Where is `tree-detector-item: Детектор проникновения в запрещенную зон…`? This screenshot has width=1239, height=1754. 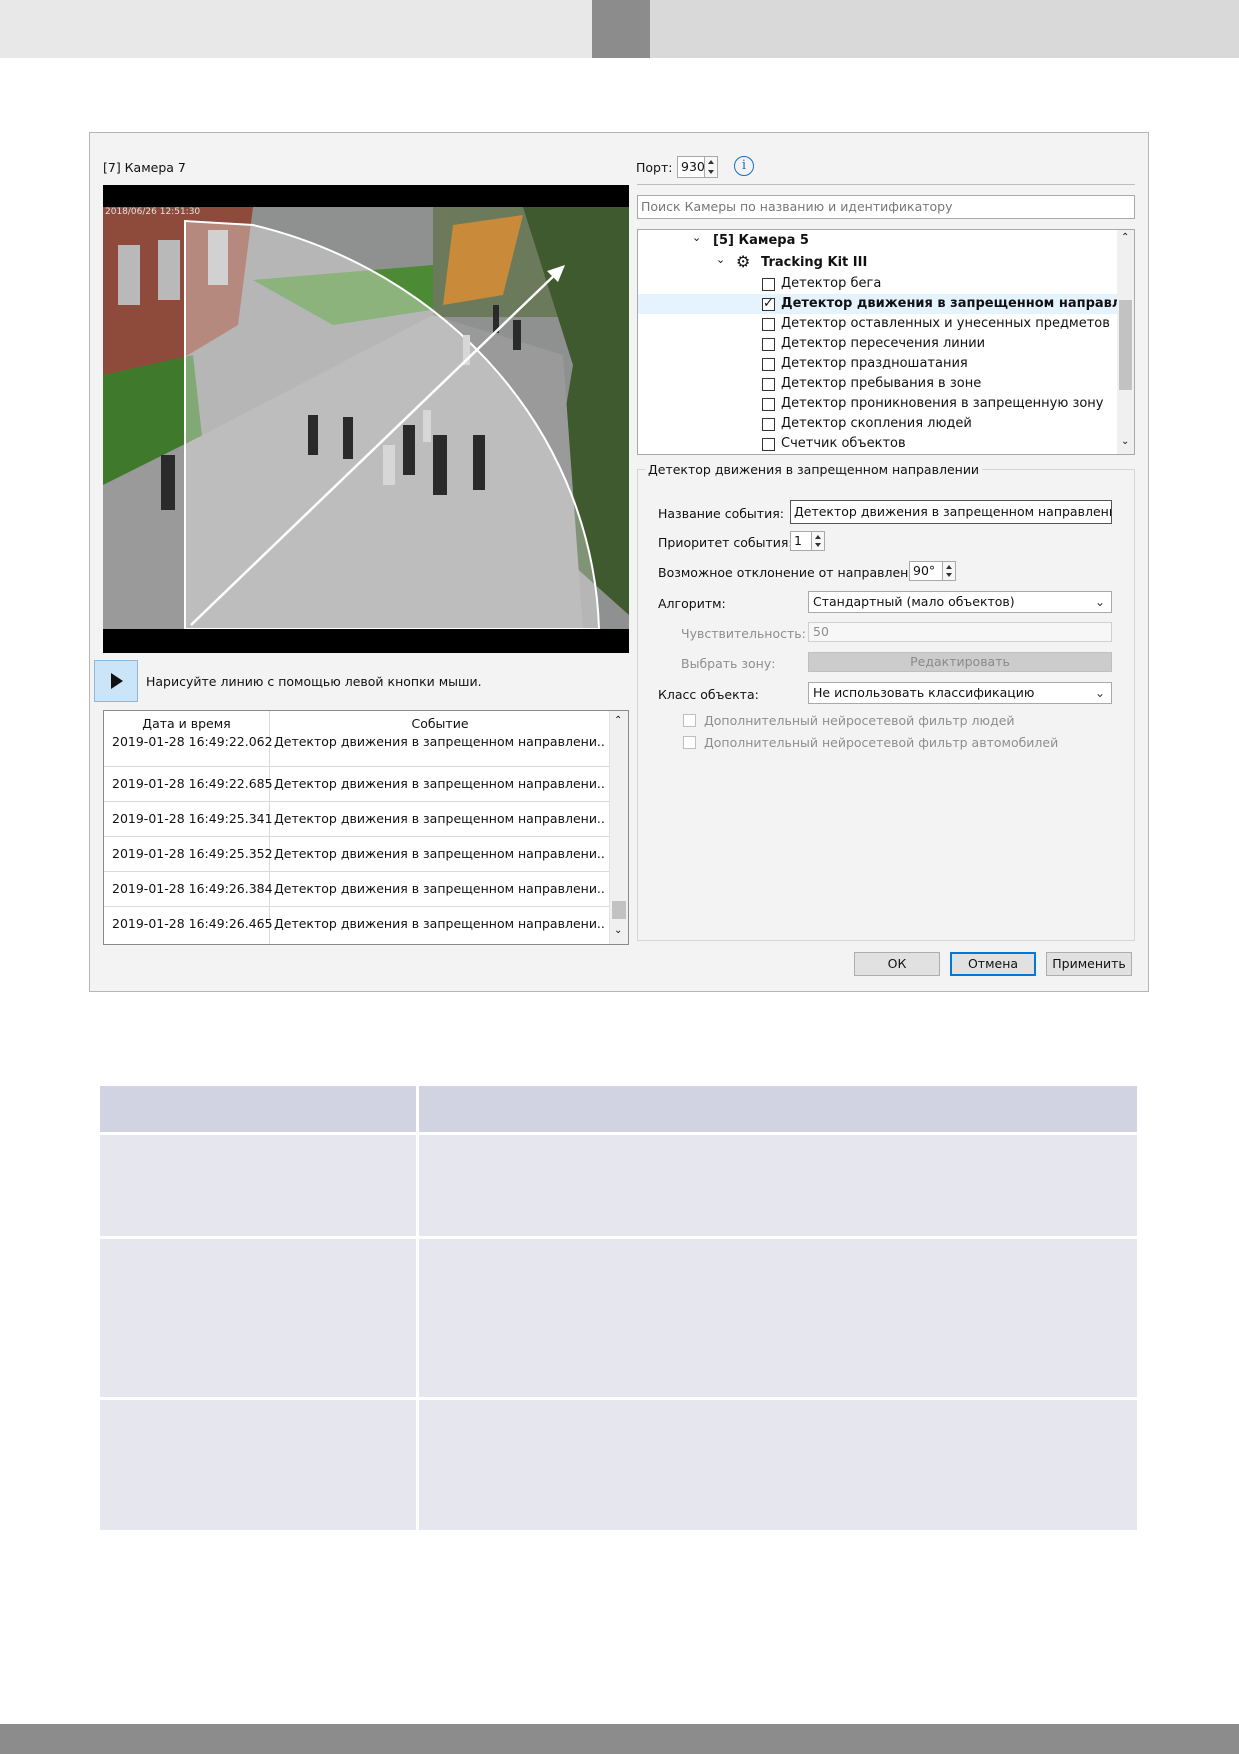
tree-detector-item: Детектор проникновения в запрещенную зон… is located at coordinates (942, 403).